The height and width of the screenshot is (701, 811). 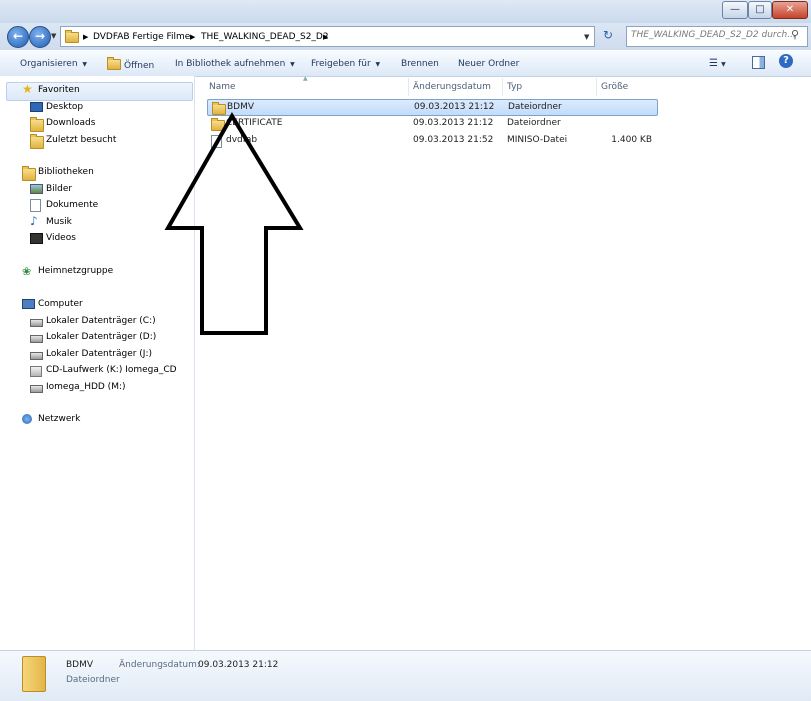 What do you see at coordinates (86, 387) in the screenshot?
I see `nav-drive-m-label: Iomega_HDD (M:)` at bounding box center [86, 387].